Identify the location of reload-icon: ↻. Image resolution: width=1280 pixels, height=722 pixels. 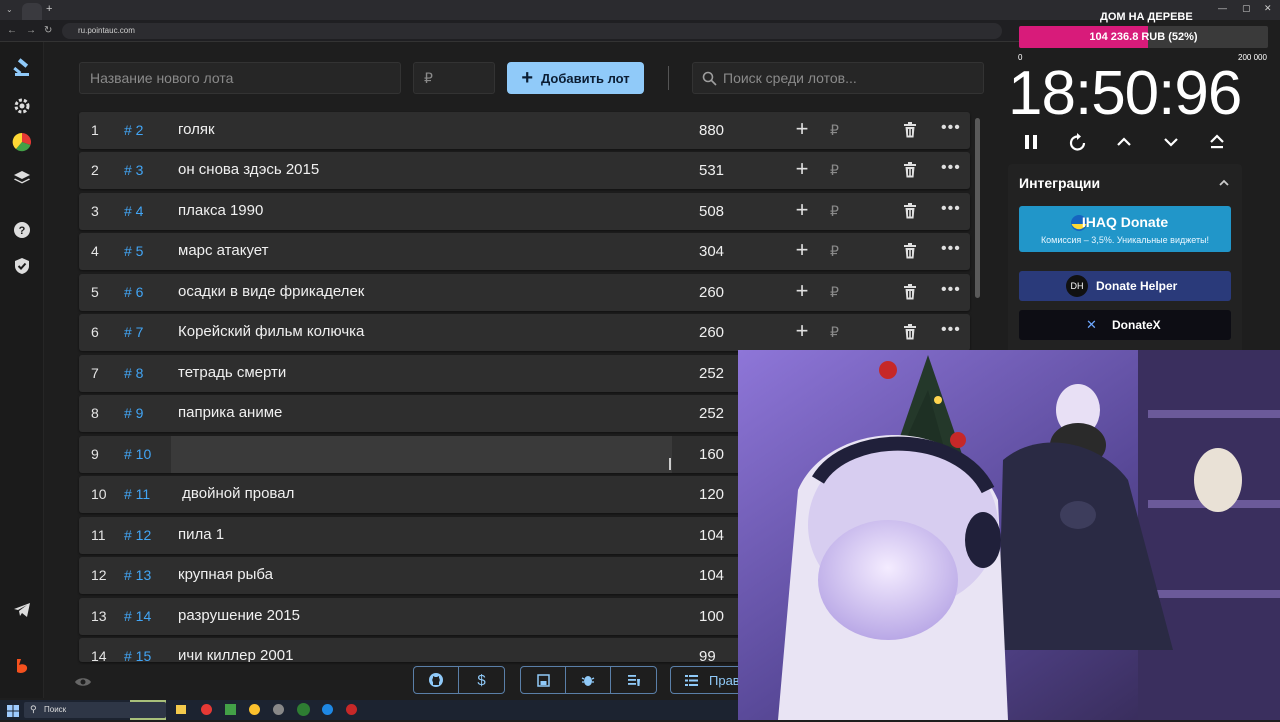
(48, 30).